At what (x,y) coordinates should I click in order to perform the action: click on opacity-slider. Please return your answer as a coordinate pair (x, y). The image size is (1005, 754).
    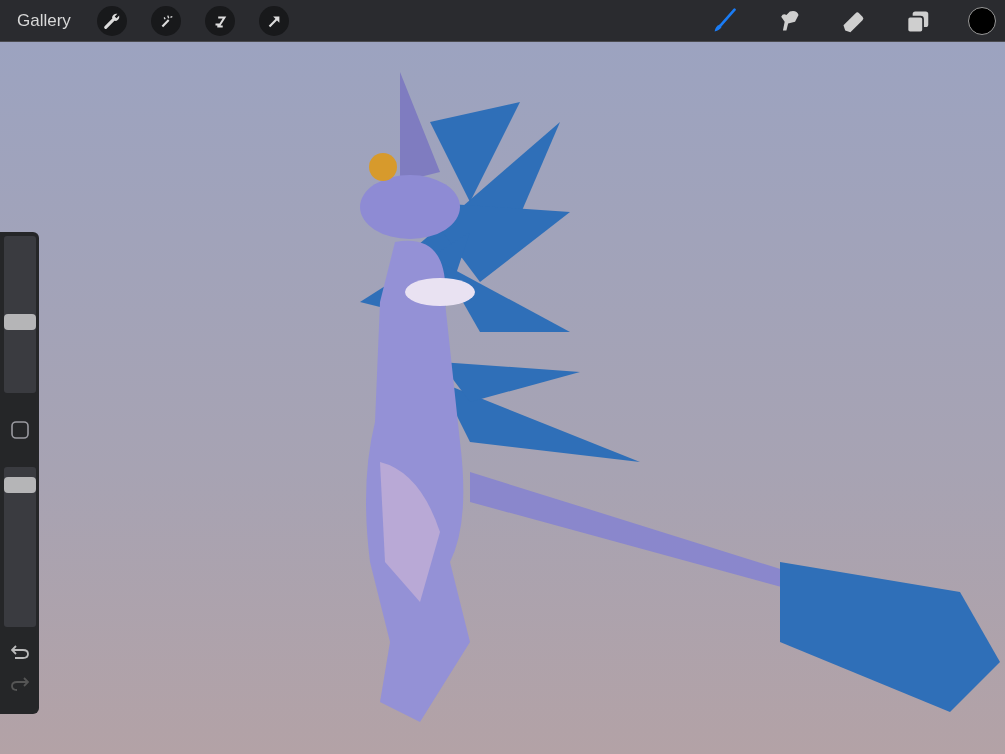
    Looking at the image, I should click on (19, 547).